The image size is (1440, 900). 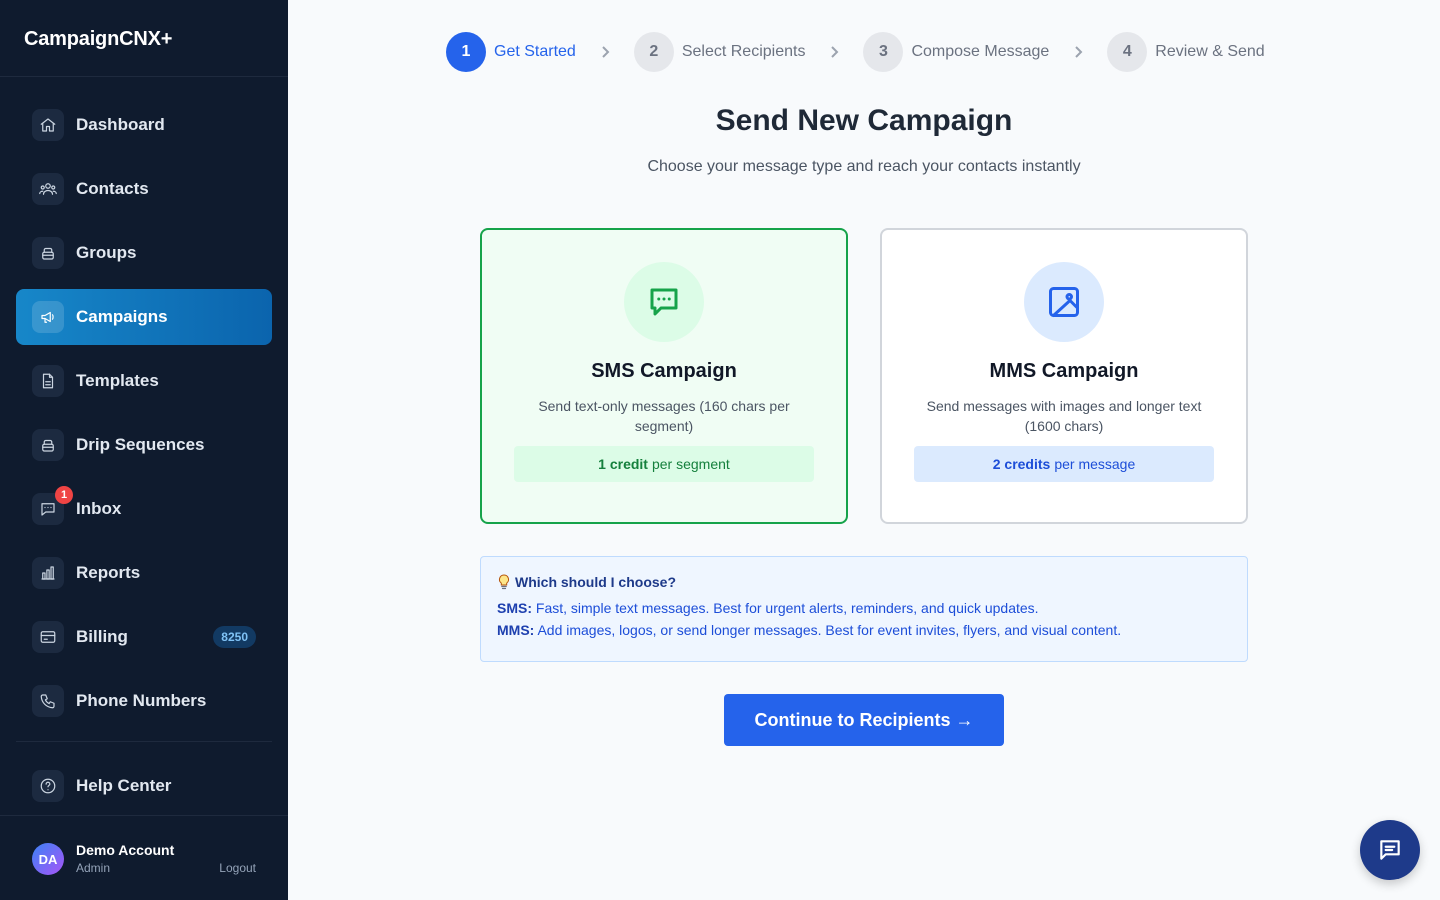 I want to click on chat-support-button, so click(x=1390, y=850).